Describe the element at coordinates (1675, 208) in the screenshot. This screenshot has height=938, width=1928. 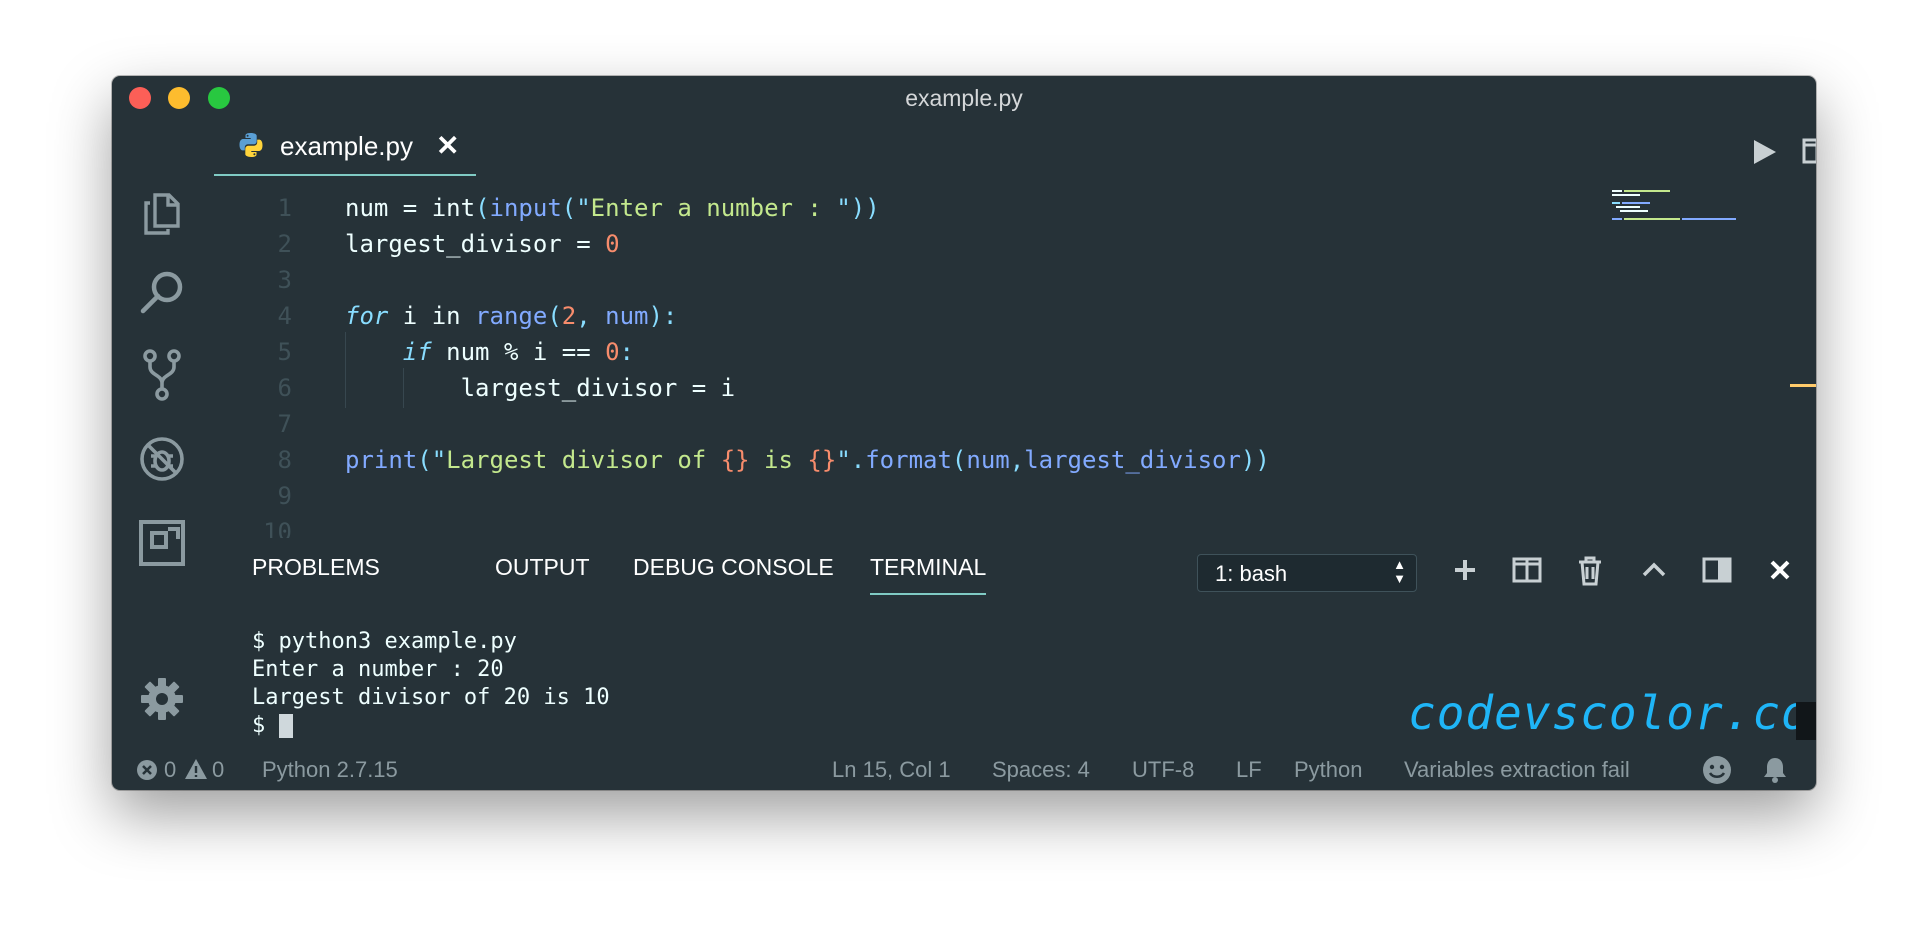
I see `minimap` at that location.